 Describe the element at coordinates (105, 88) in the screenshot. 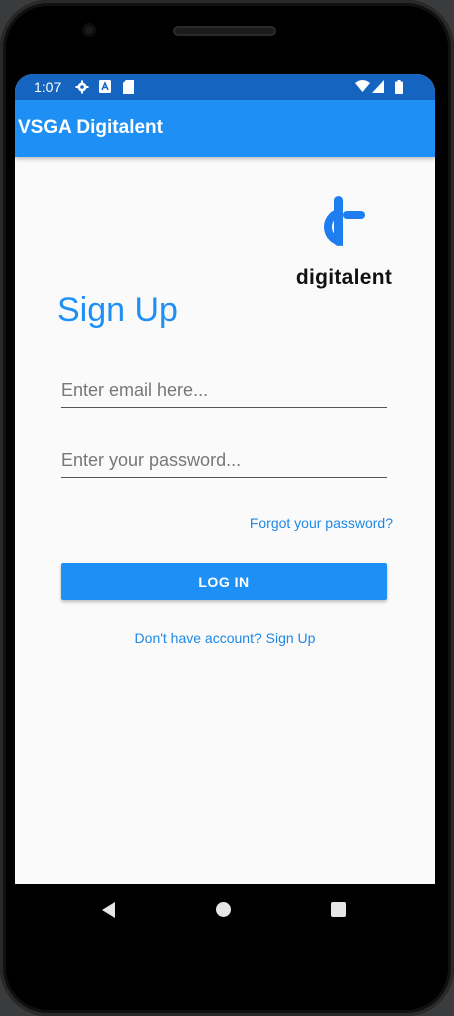

I see `a-icon` at that location.